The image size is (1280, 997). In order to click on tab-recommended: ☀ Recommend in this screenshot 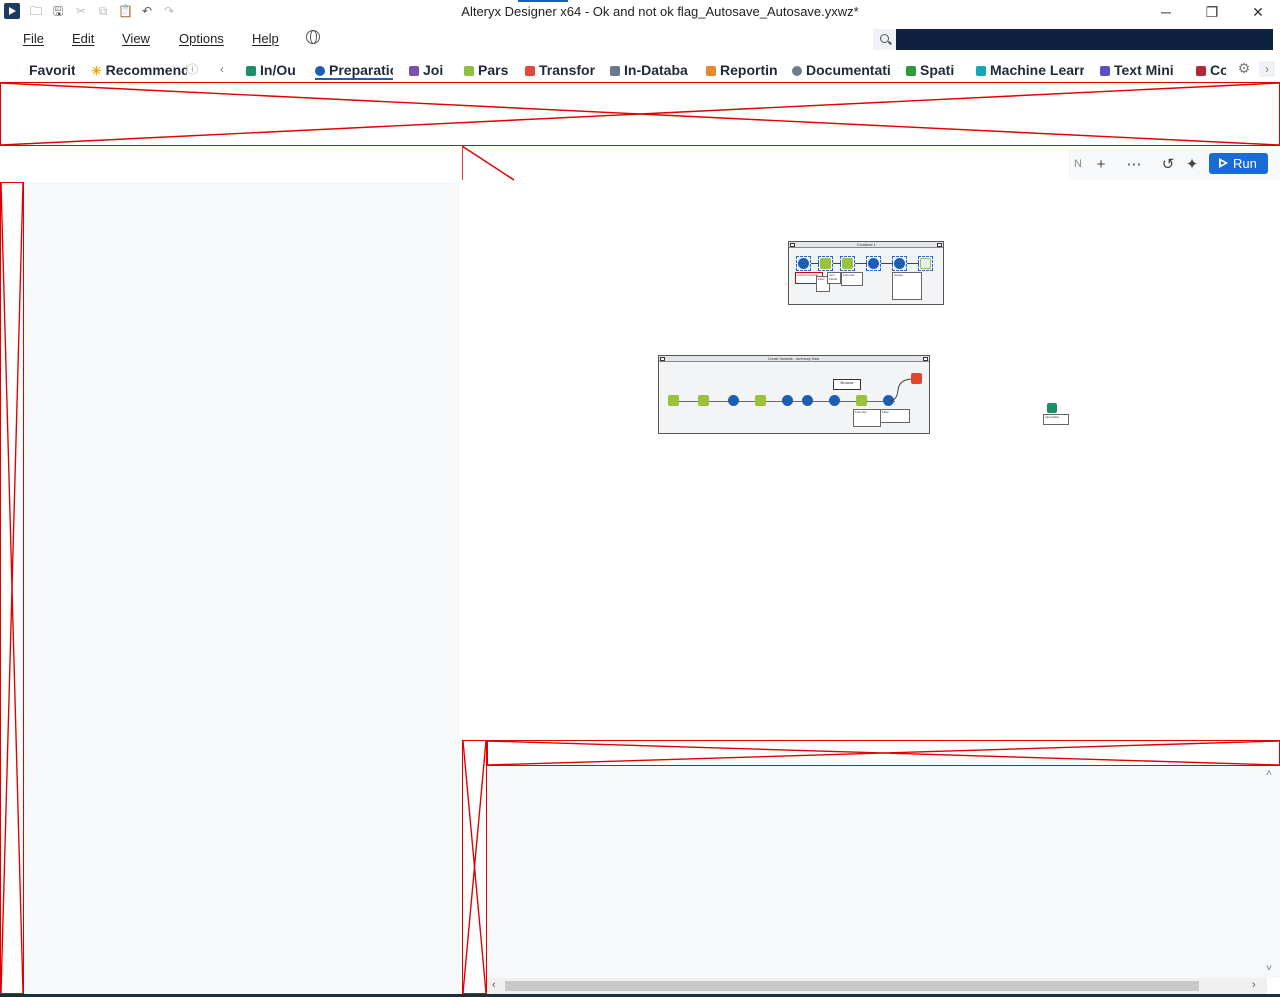, I will do `click(139, 70)`.